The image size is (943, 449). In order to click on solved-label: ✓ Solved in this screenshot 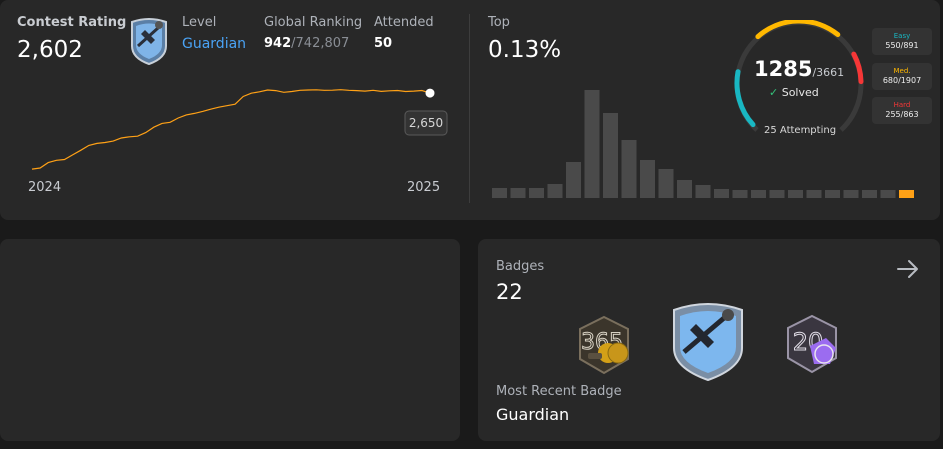, I will do `click(794, 92)`.